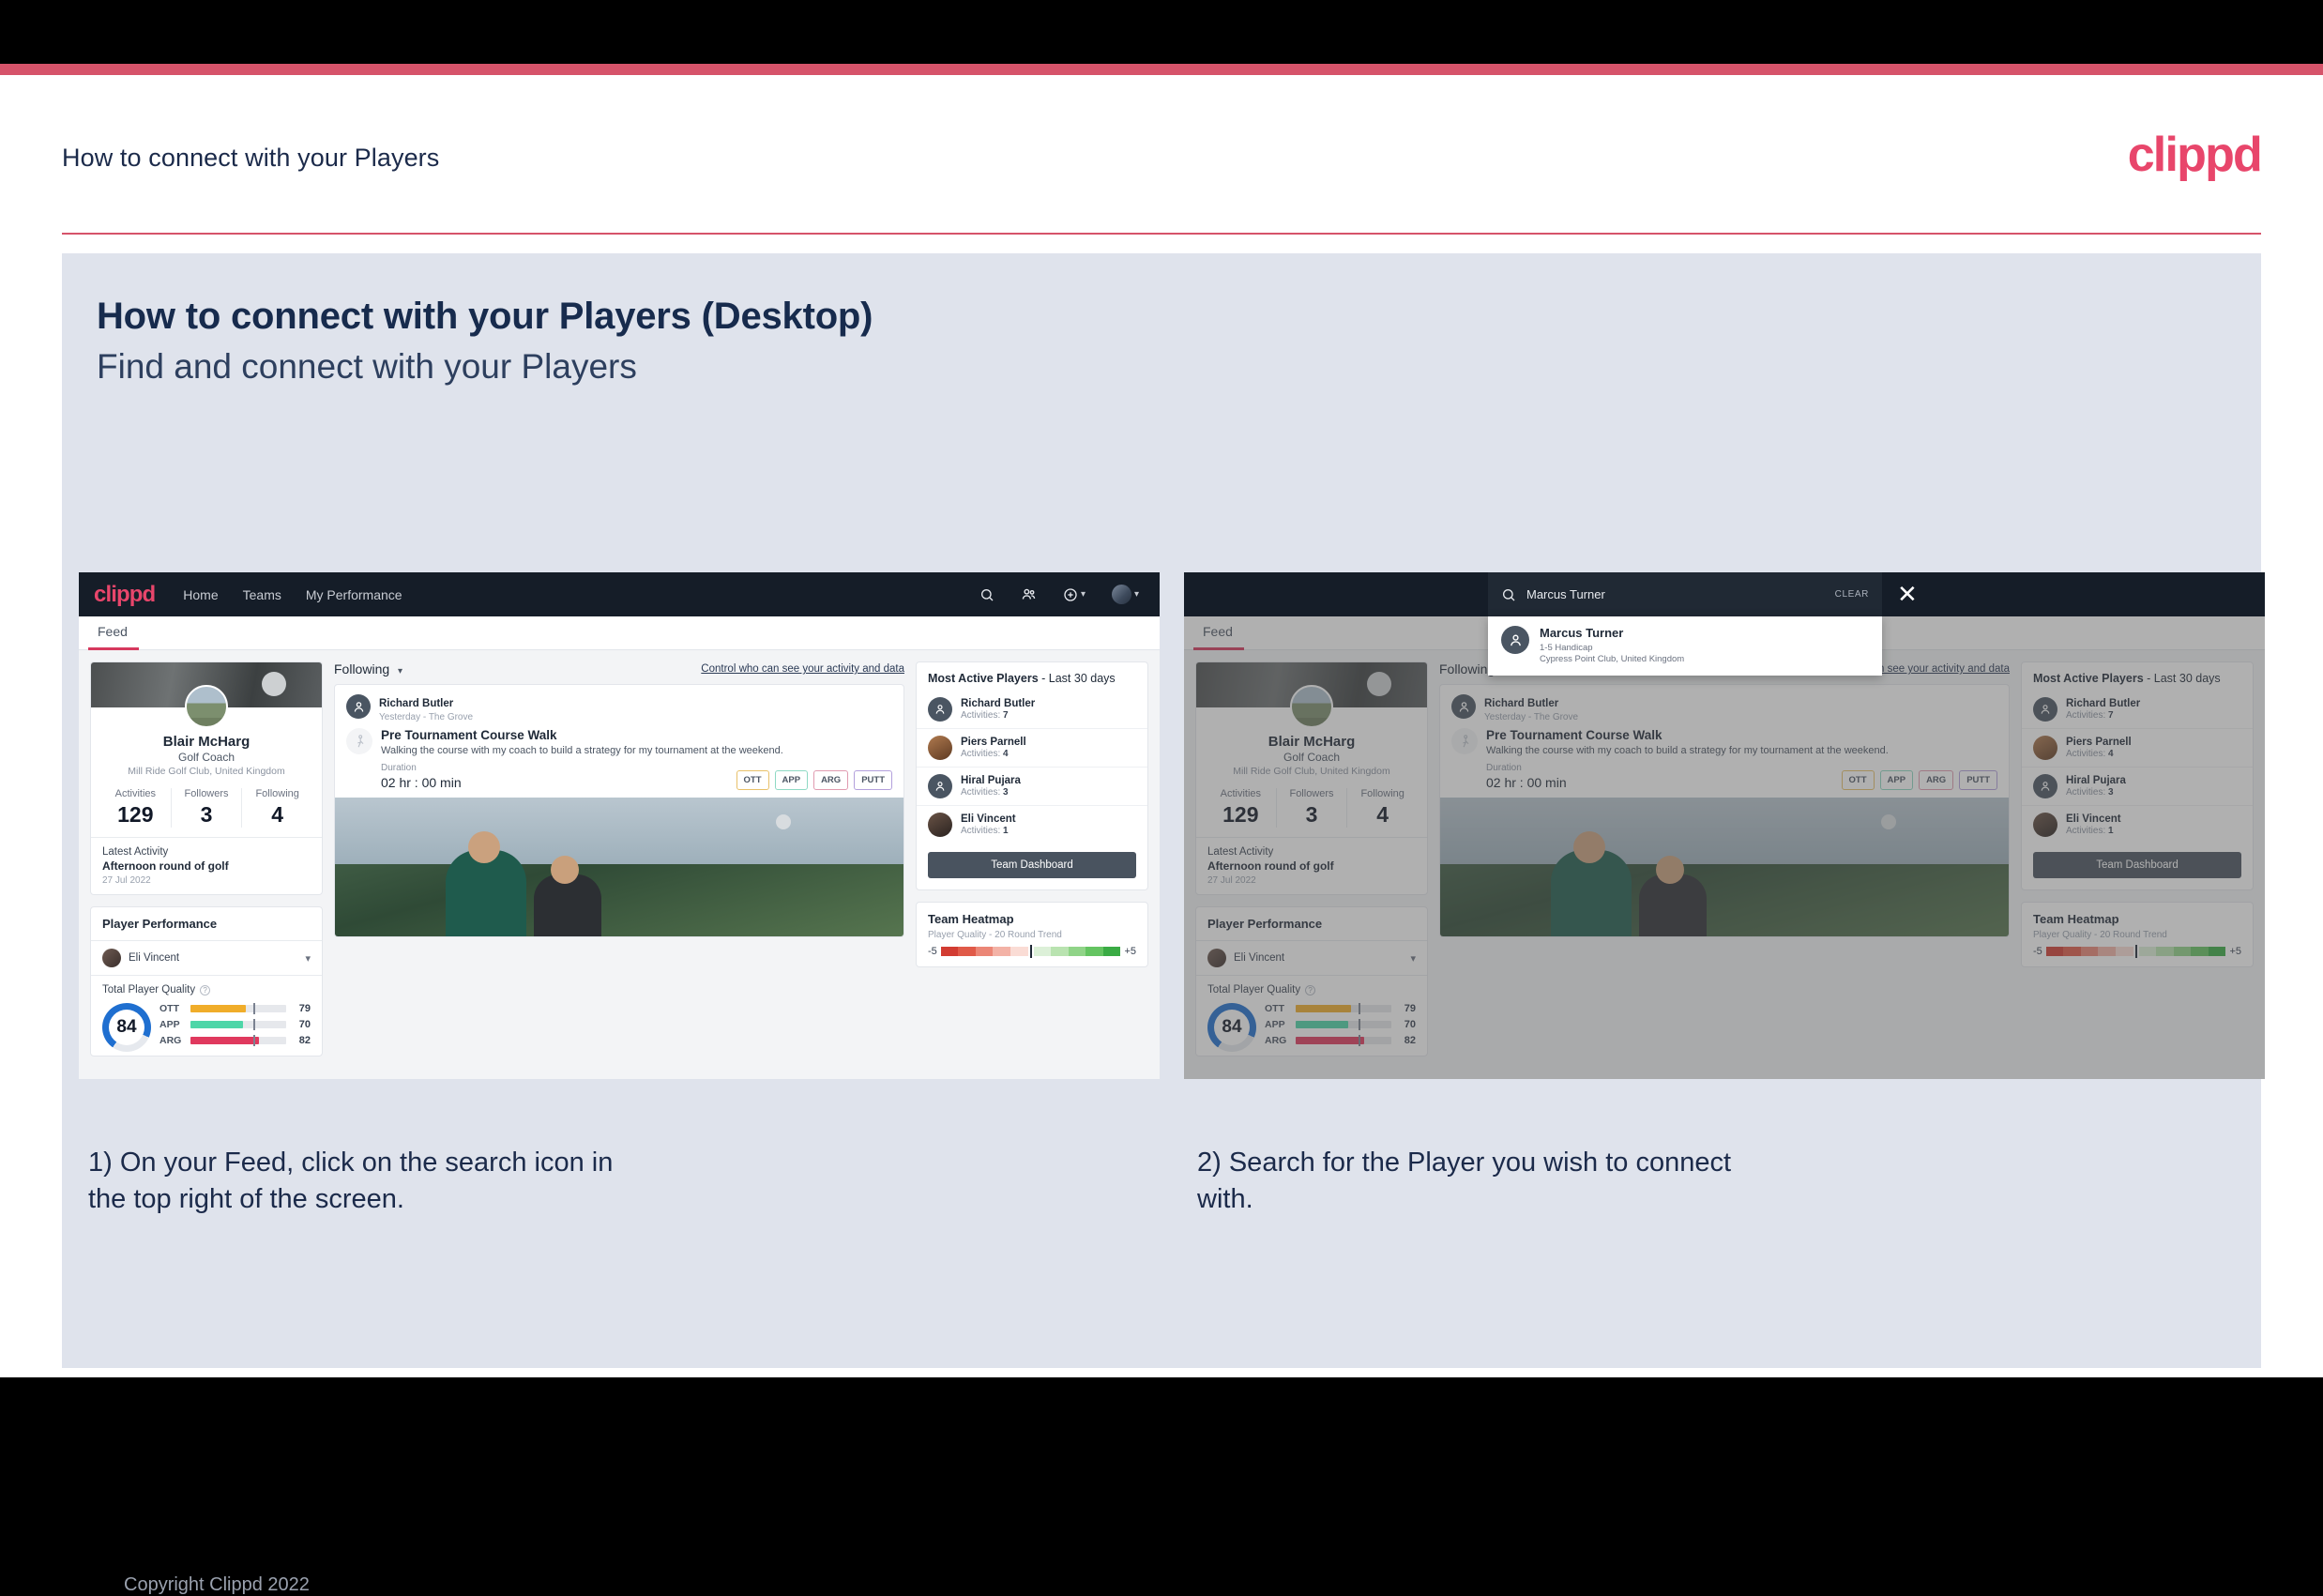 The height and width of the screenshot is (1596, 2323). I want to click on metric-value: 70, so click(301, 1024).